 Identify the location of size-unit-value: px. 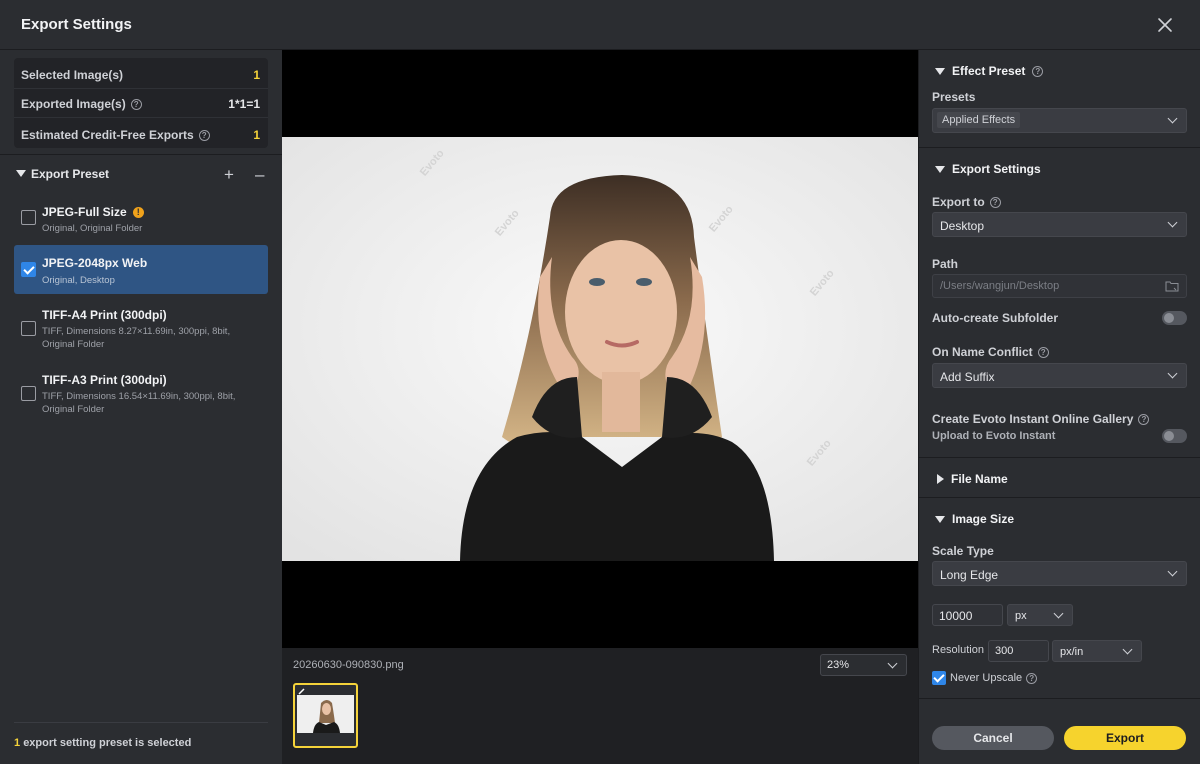
(1021, 616).